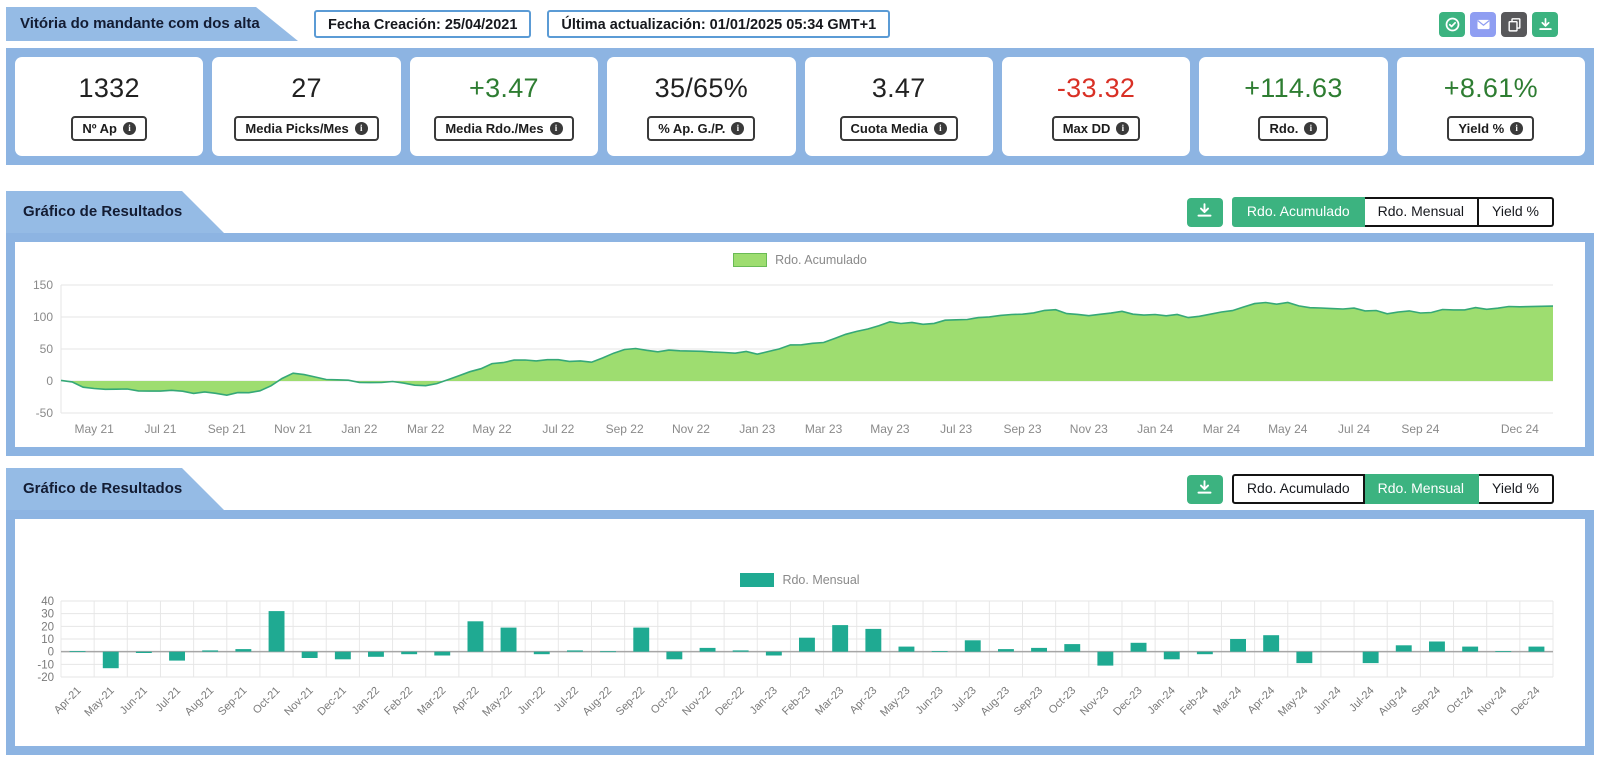  I want to click on chart-controls: Rdo. Acumulado Rdo. Mensual Yield %, so click(1390, 212).